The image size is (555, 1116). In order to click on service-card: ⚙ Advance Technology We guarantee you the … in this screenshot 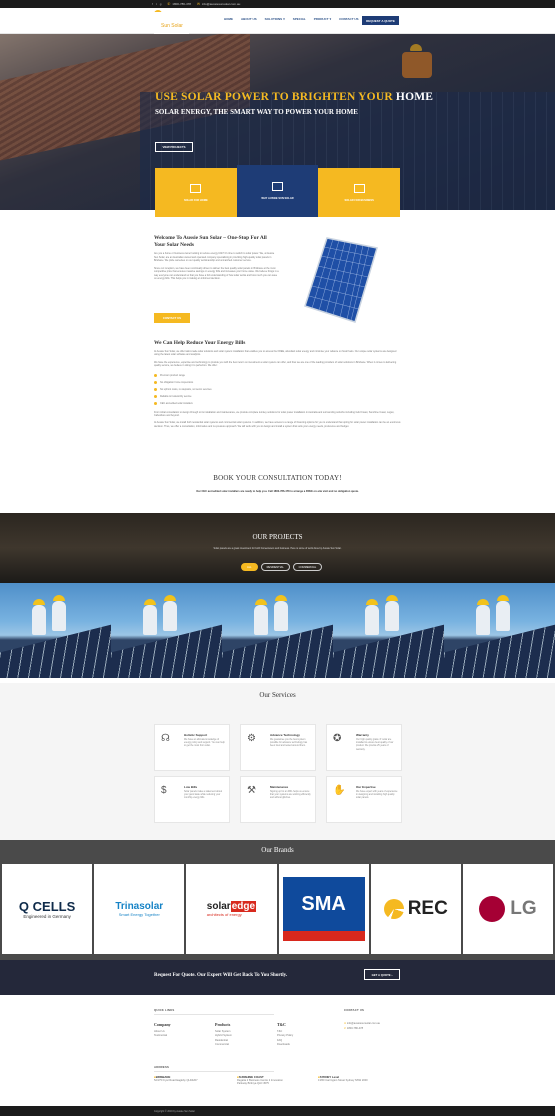, I will do `click(278, 747)`.